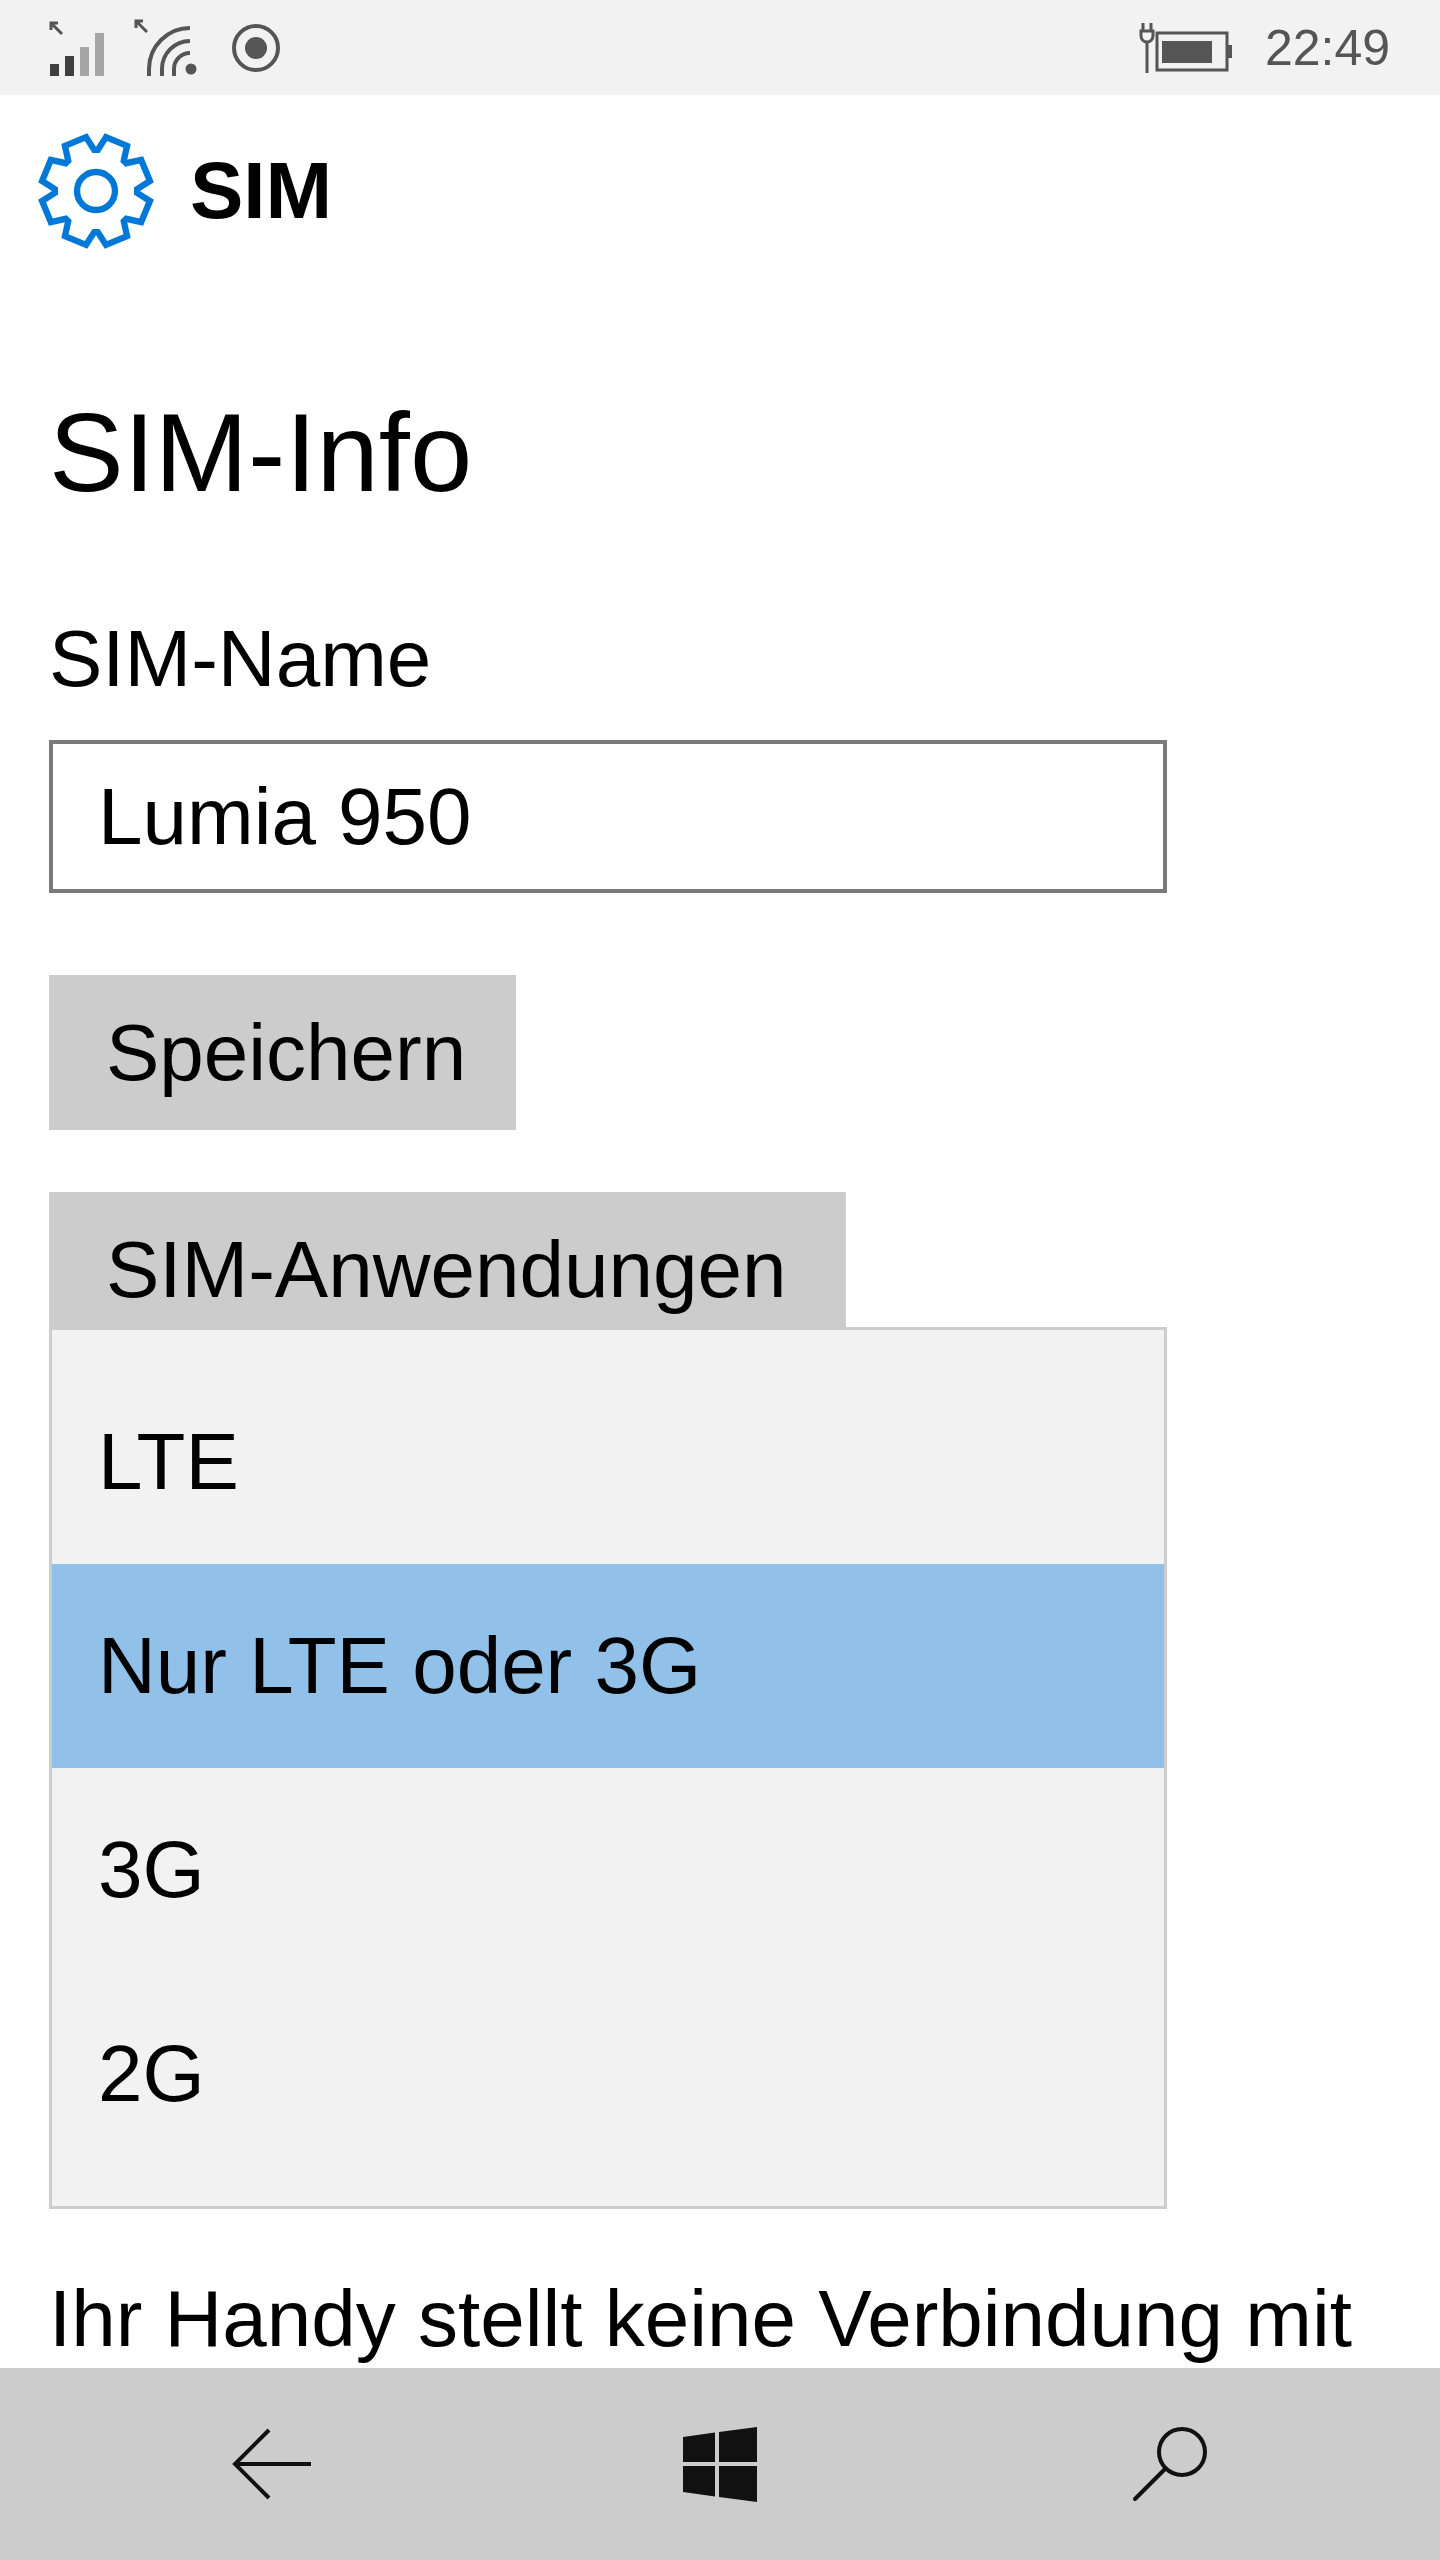 The width and height of the screenshot is (1440, 2560). What do you see at coordinates (608, 816) in the screenshot?
I see `sim-name-field: Lumia 950` at bounding box center [608, 816].